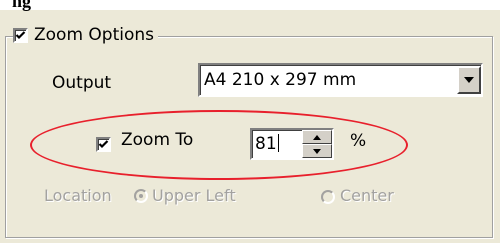 The height and width of the screenshot is (243, 500). I want to click on spin-down-icon, so click(317, 151).